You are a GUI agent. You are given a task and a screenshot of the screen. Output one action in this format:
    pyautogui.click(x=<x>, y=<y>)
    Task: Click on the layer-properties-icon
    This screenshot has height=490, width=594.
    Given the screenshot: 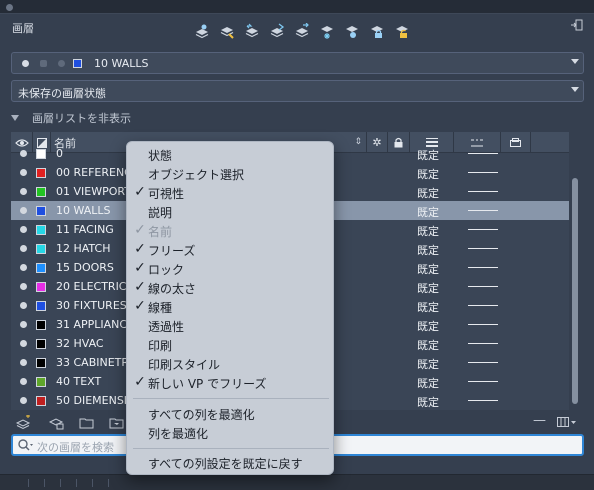 What is the action you would take?
    pyautogui.click(x=201, y=31)
    